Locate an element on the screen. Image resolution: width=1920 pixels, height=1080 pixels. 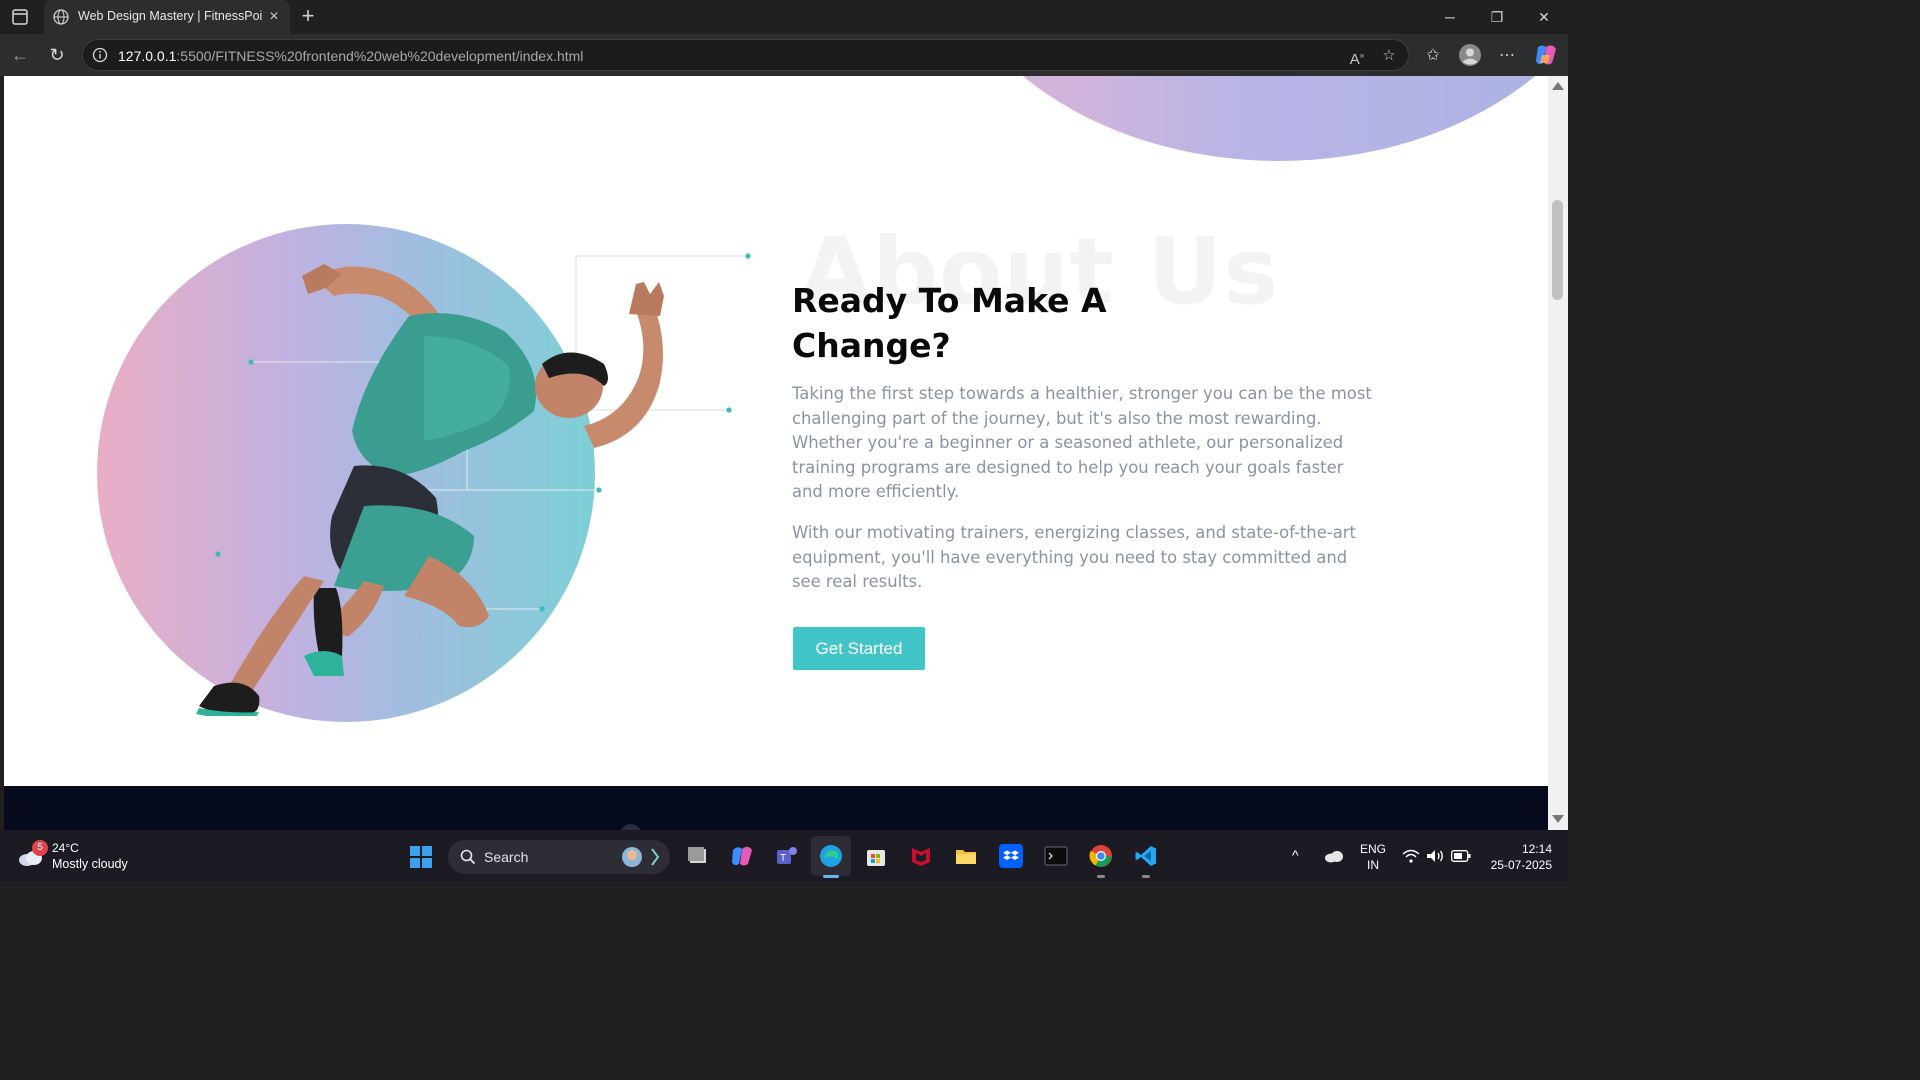
tab-title: Web Design Mastery | FitnessPoint is located at coordinates (170, 16).